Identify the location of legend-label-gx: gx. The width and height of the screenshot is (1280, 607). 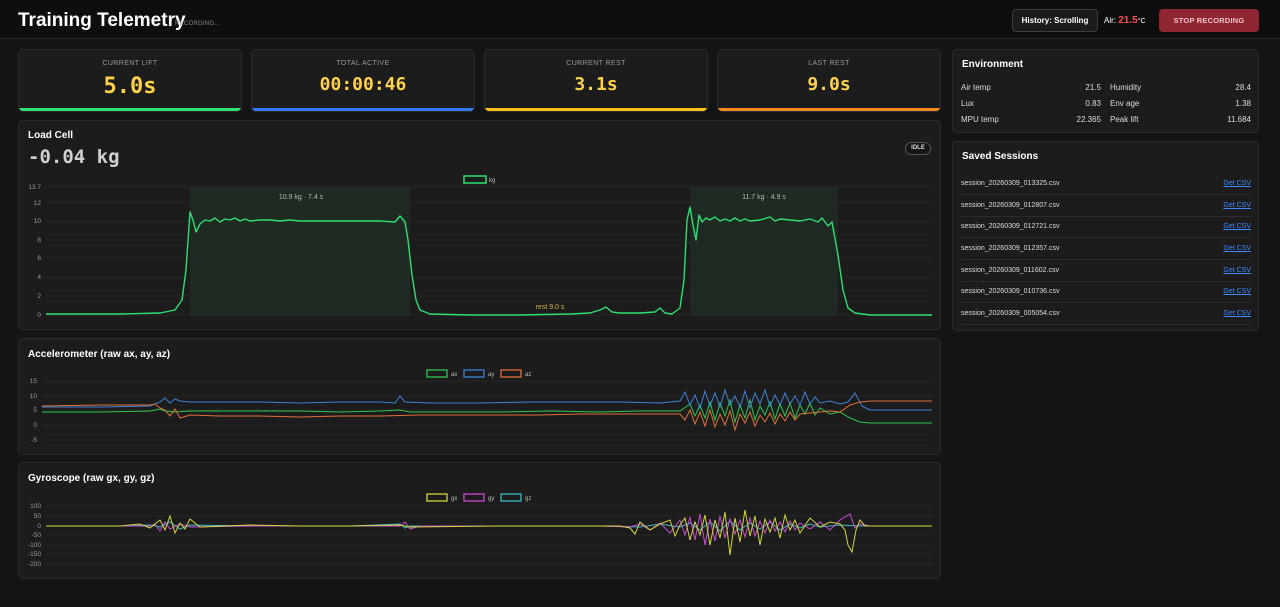
(454, 499).